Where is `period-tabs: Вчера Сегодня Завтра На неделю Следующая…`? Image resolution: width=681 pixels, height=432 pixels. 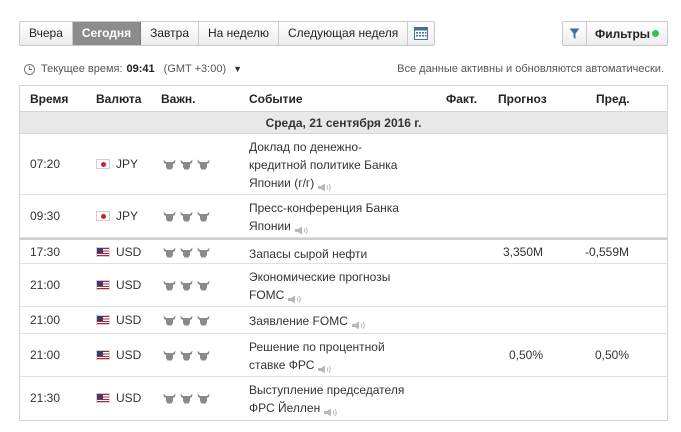
period-tabs: Вчера Сегодня Завтра На неделю Следующая… is located at coordinates (227, 33).